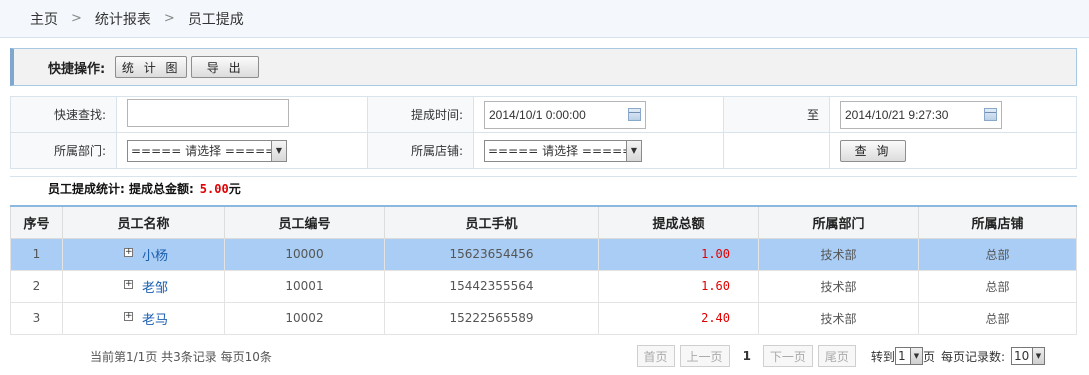  What do you see at coordinates (304, 254) in the screenshot?
I see `employee-id: 10000` at bounding box center [304, 254].